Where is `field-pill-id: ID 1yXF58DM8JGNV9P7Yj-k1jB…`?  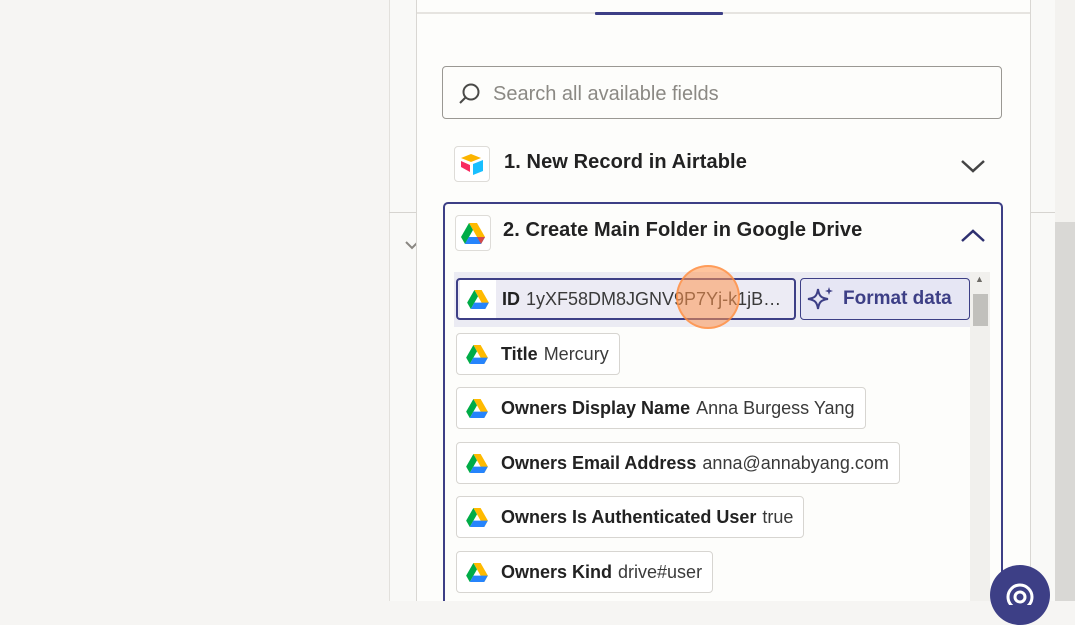 field-pill-id: ID 1yXF58DM8JGNV9P7Yj-k1jB… is located at coordinates (626, 299).